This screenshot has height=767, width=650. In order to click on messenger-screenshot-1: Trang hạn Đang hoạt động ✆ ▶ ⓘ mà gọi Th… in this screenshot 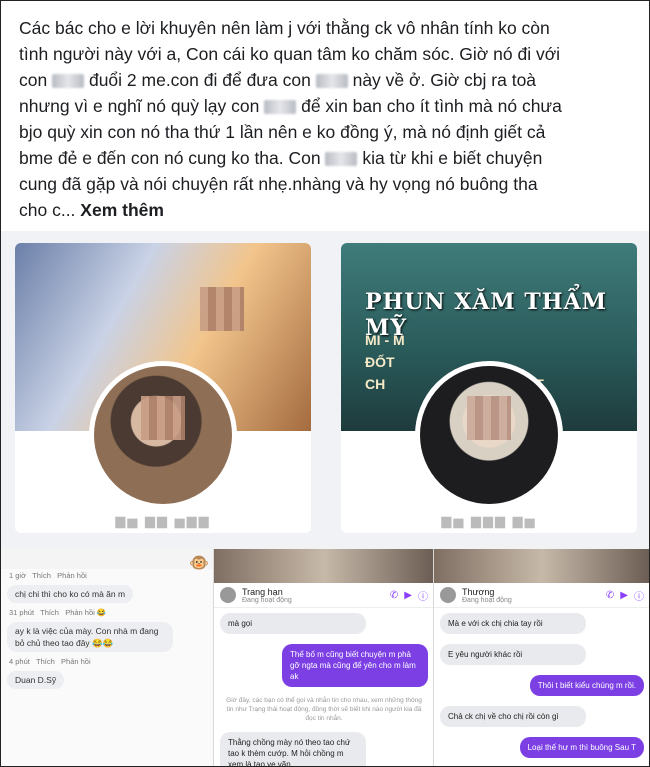, I will do `click(323, 657)`.